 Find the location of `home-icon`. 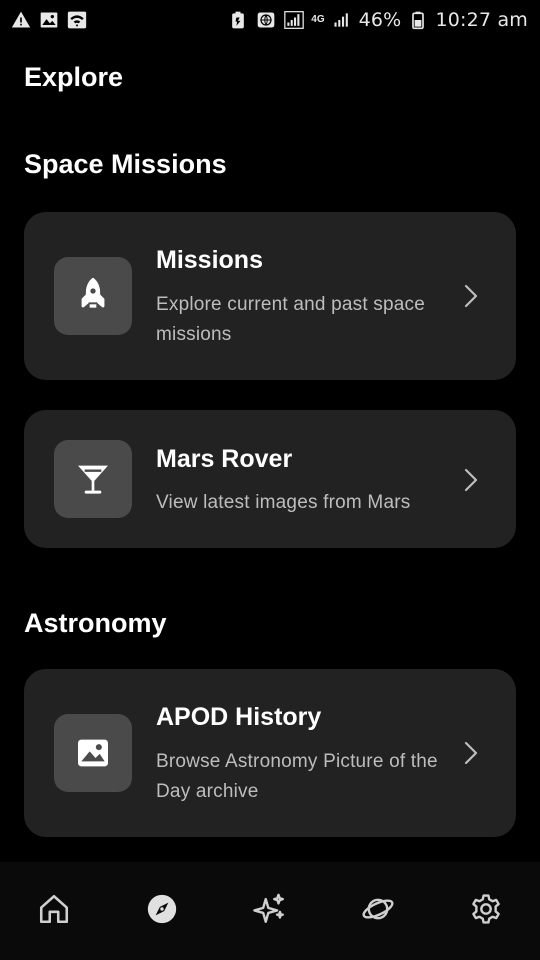

home-icon is located at coordinates (54, 909).